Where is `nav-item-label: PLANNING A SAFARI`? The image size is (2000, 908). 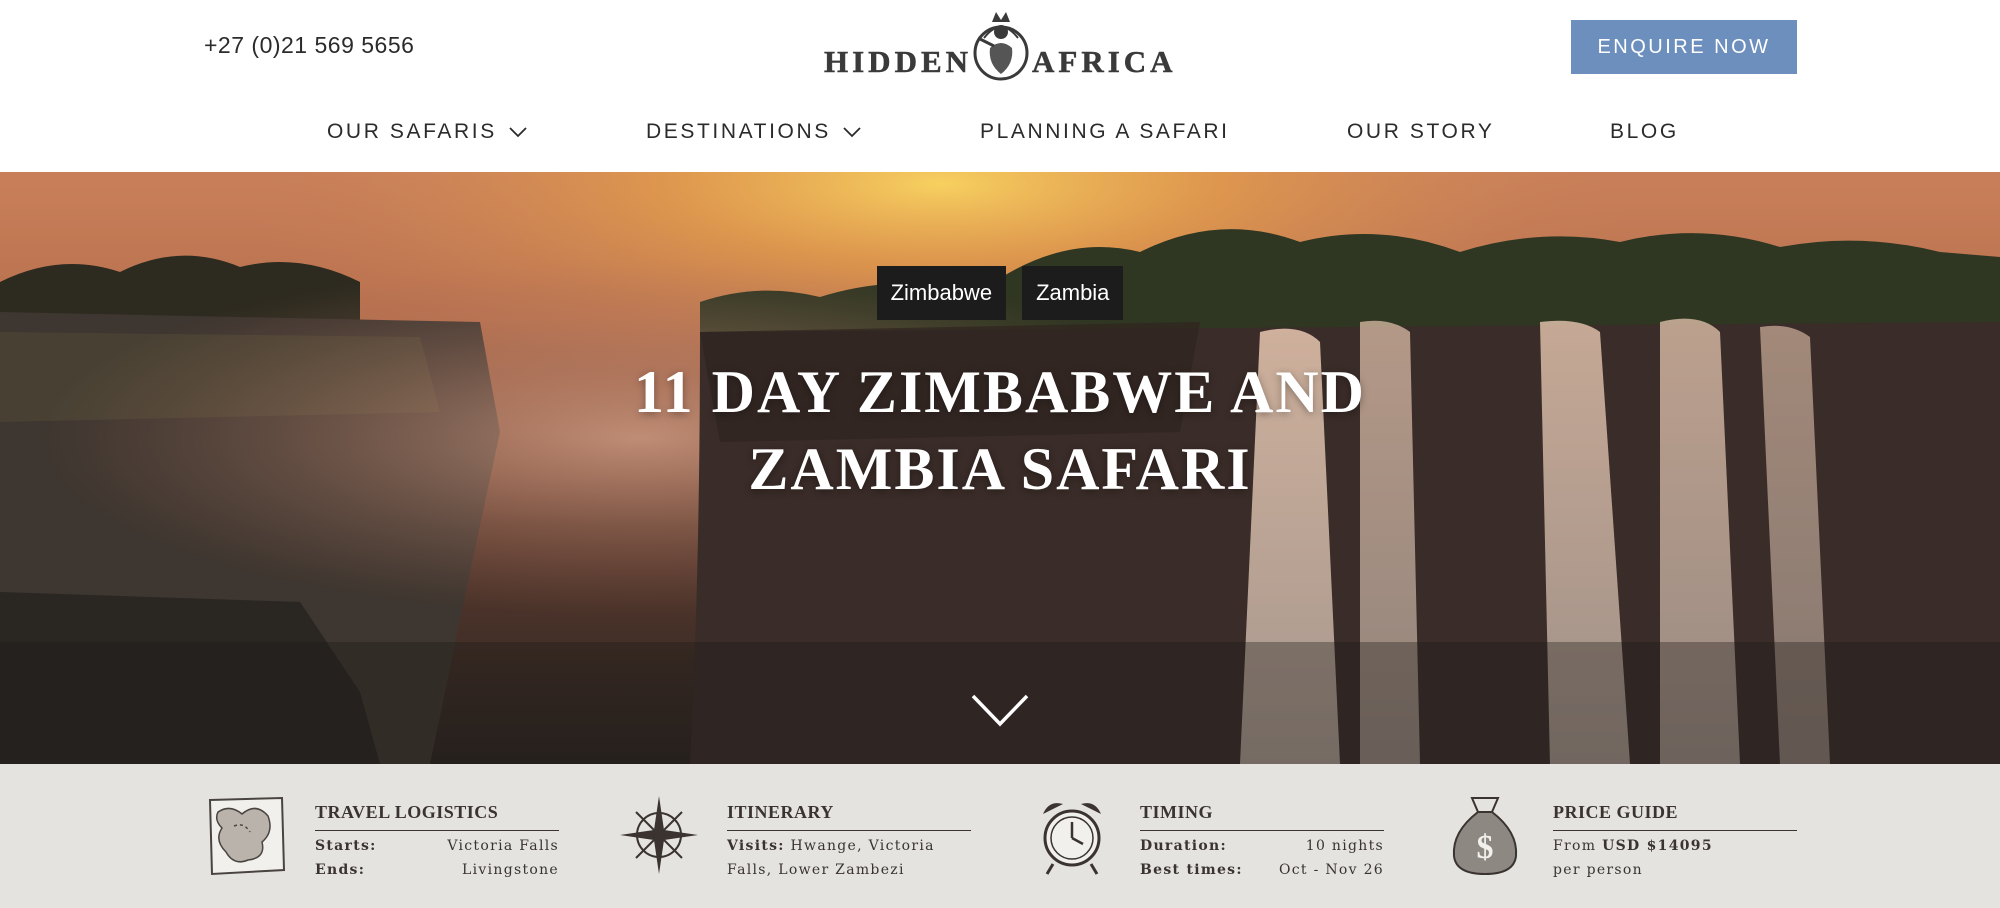 nav-item-label: PLANNING A SAFARI is located at coordinates (1105, 131).